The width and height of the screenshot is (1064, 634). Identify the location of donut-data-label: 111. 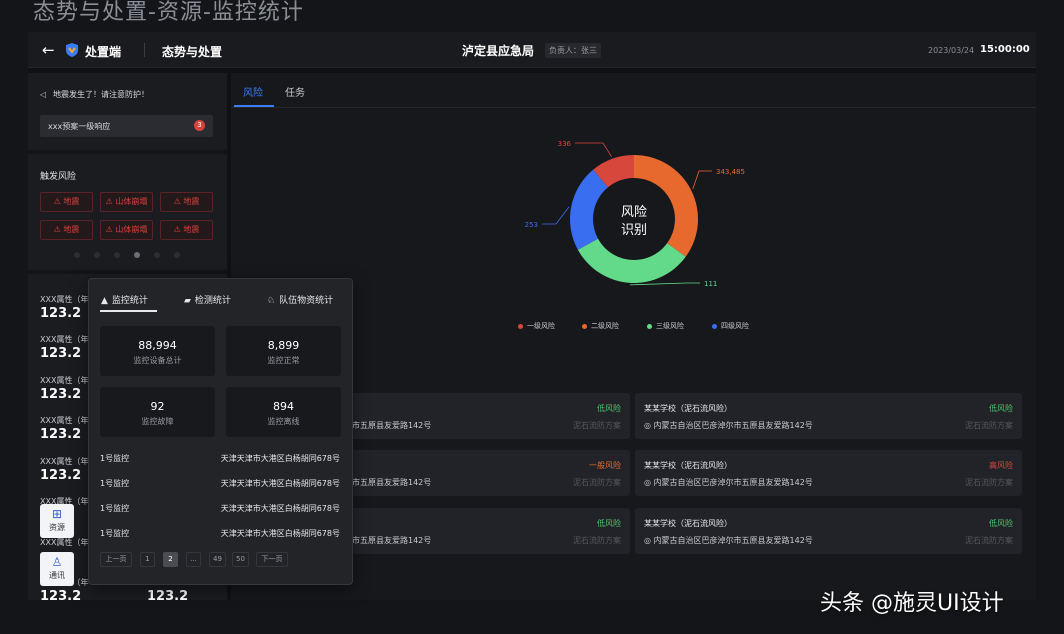
(710, 284).